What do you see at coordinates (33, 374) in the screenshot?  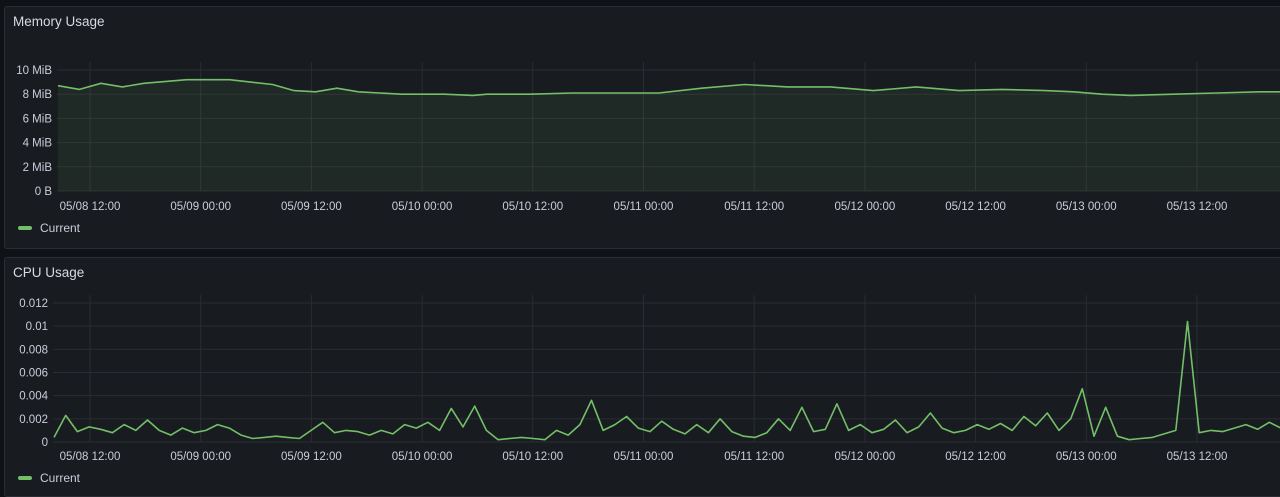 I see `y-tick-label: 0.006` at bounding box center [33, 374].